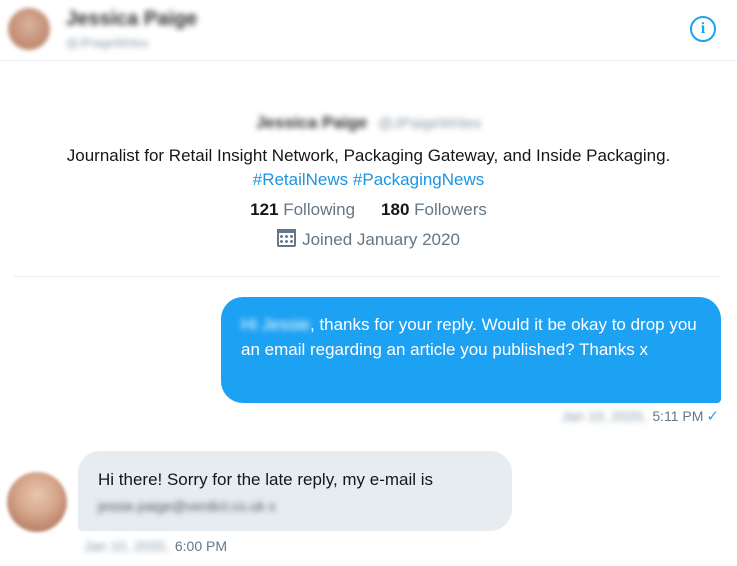 This screenshot has width=737, height=566. Describe the element at coordinates (367, 276) in the screenshot. I see `divider` at that location.